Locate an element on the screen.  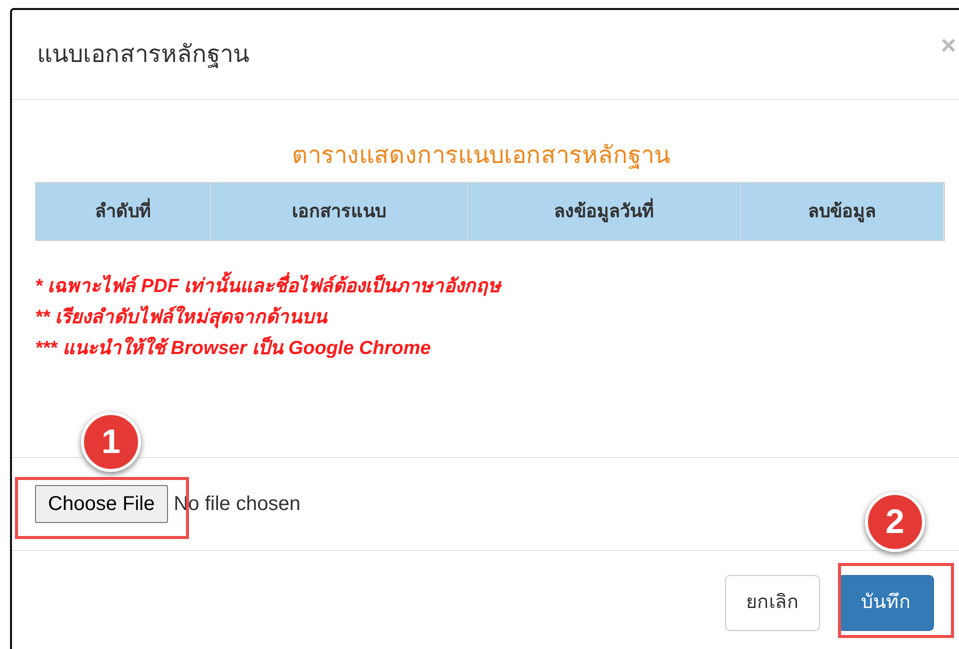
column-header: ลงข้อมูลวันที่ is located at coordinates (604, 211).